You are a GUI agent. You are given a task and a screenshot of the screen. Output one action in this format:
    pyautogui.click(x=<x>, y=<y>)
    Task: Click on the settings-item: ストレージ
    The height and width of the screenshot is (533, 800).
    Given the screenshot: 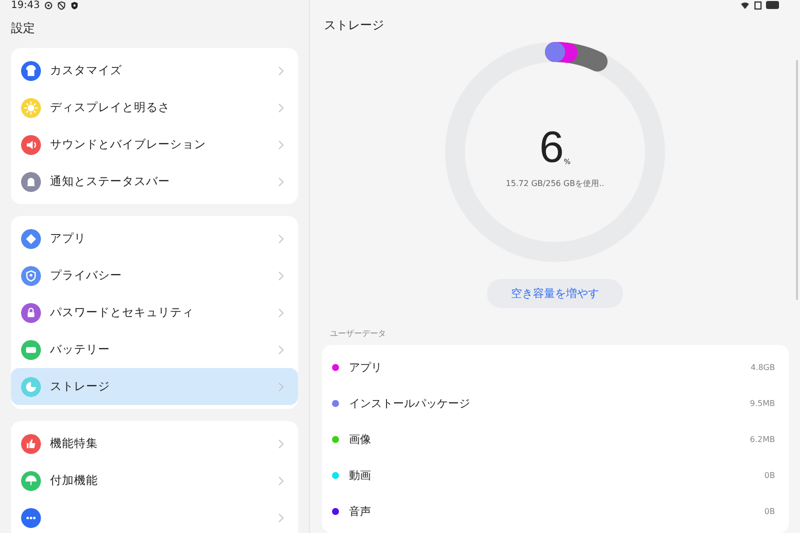 What is the action you would take?
    pyautogui.click(x=154, y=386)
    